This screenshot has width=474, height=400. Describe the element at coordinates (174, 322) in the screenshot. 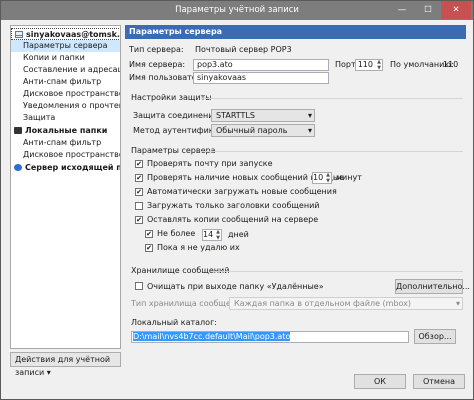

I see `local-directory-label: Локальный каталог:` at that location.